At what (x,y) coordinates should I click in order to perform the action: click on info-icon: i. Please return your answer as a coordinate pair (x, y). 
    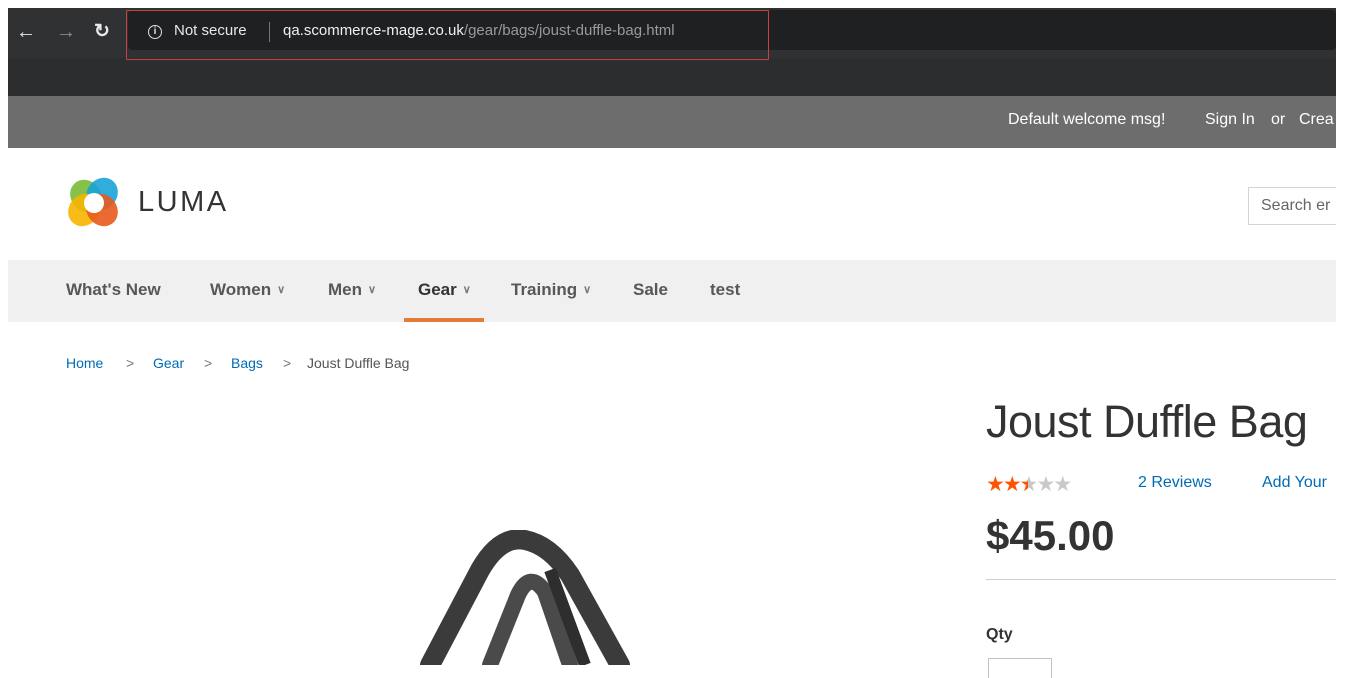
    Looking at the image, I should click on (155, 32).